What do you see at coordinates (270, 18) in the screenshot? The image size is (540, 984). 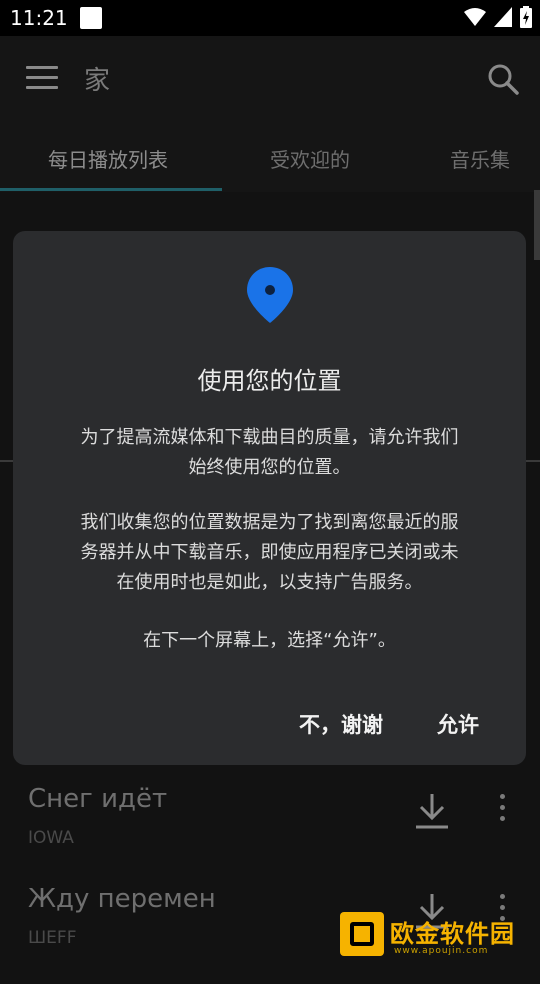 I see `status-bar: 11:21` at bounding box center [270, 18].